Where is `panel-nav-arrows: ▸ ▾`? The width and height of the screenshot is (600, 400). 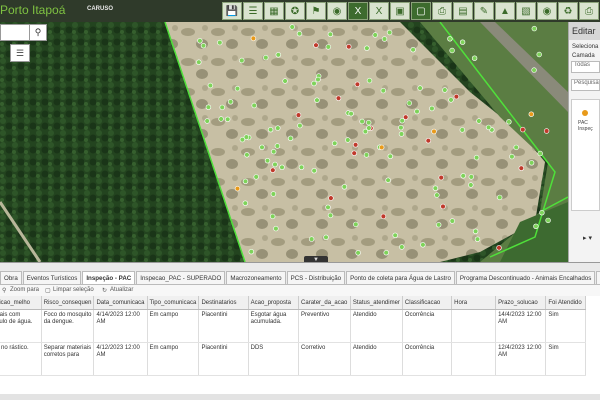
panel-nav-arrows: ▸ ▾ is located at coordinates (587, 238).